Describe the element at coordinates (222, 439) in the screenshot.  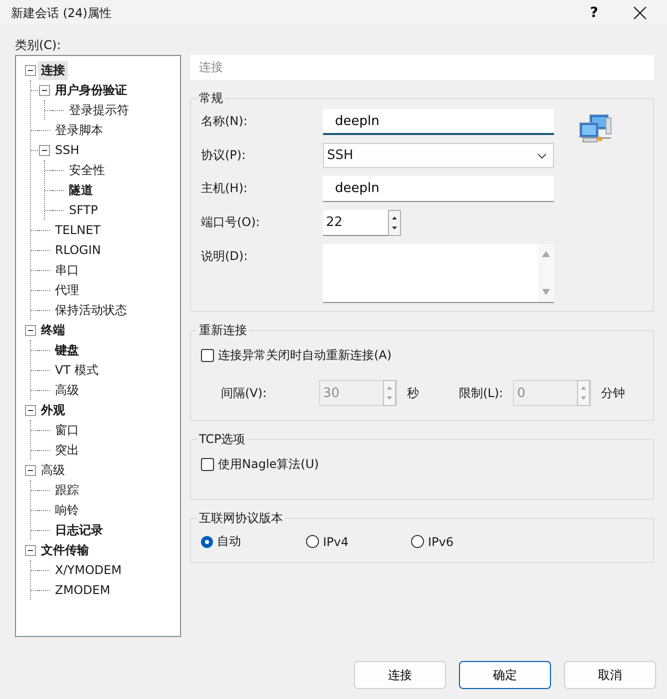
I see `group-title: TCP选项` at that location.